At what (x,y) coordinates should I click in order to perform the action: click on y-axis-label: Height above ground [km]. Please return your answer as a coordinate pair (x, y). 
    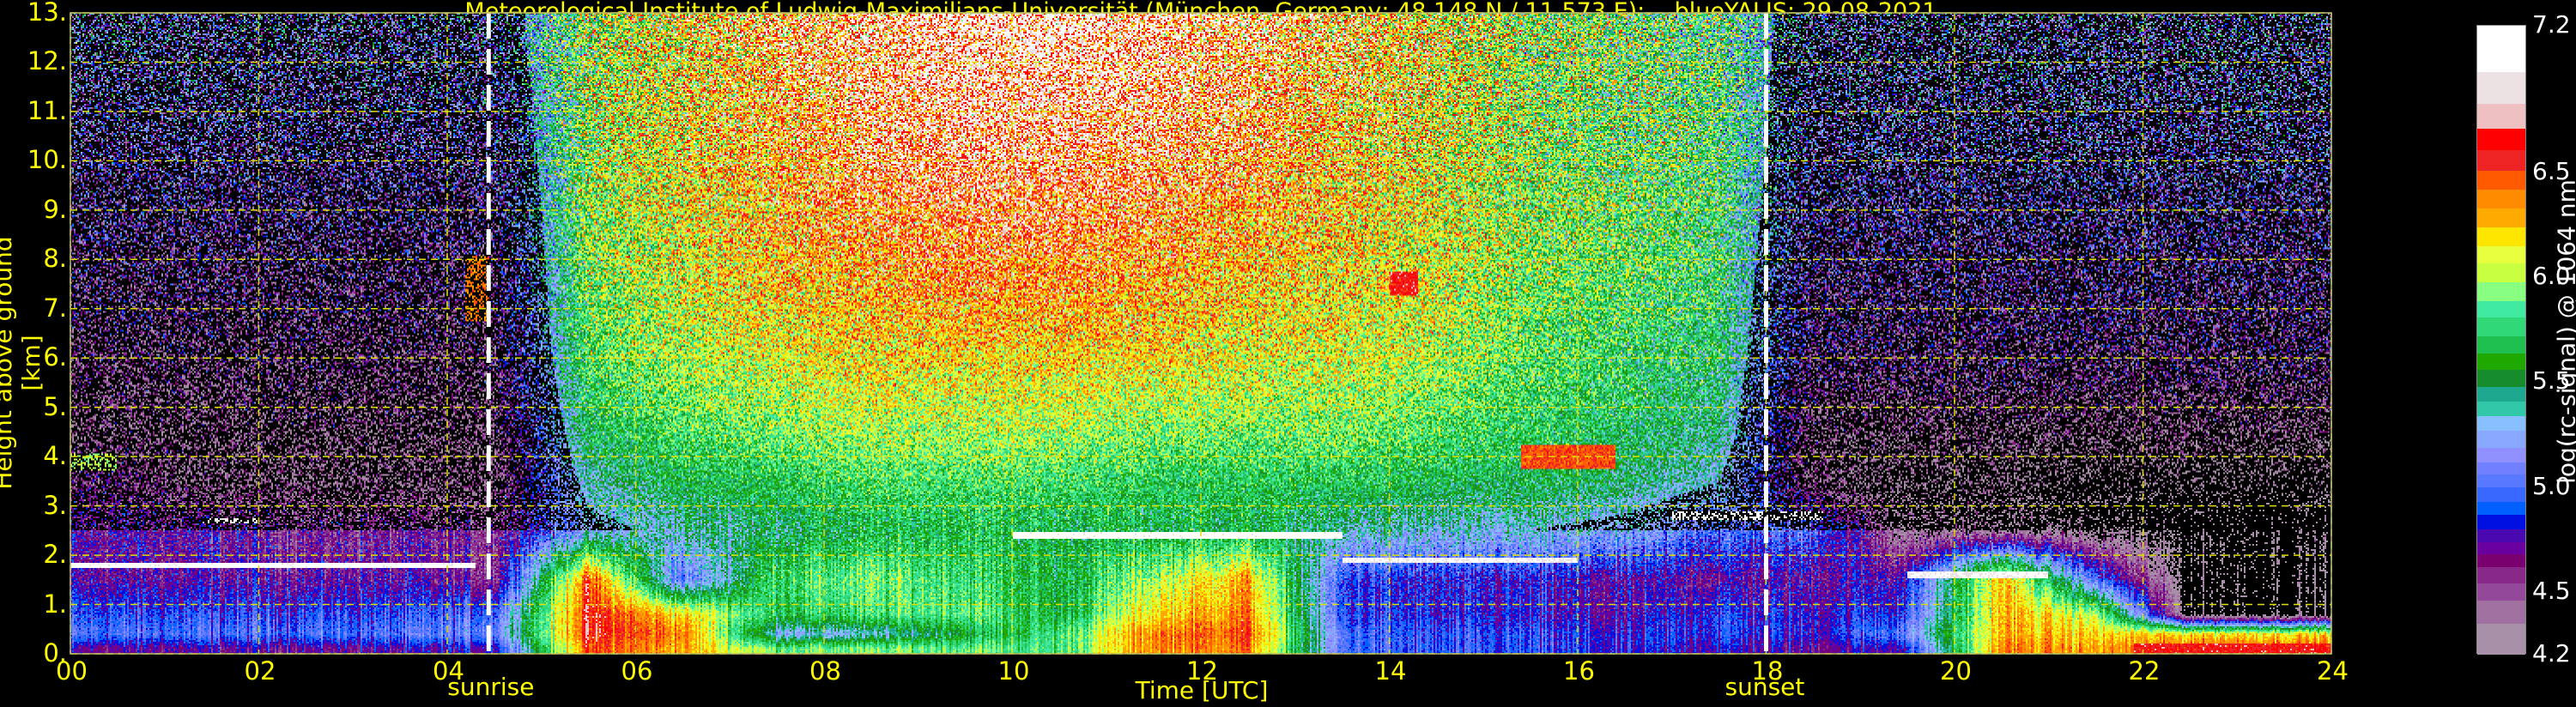
    Looking at the image, I should click on (22, 363).